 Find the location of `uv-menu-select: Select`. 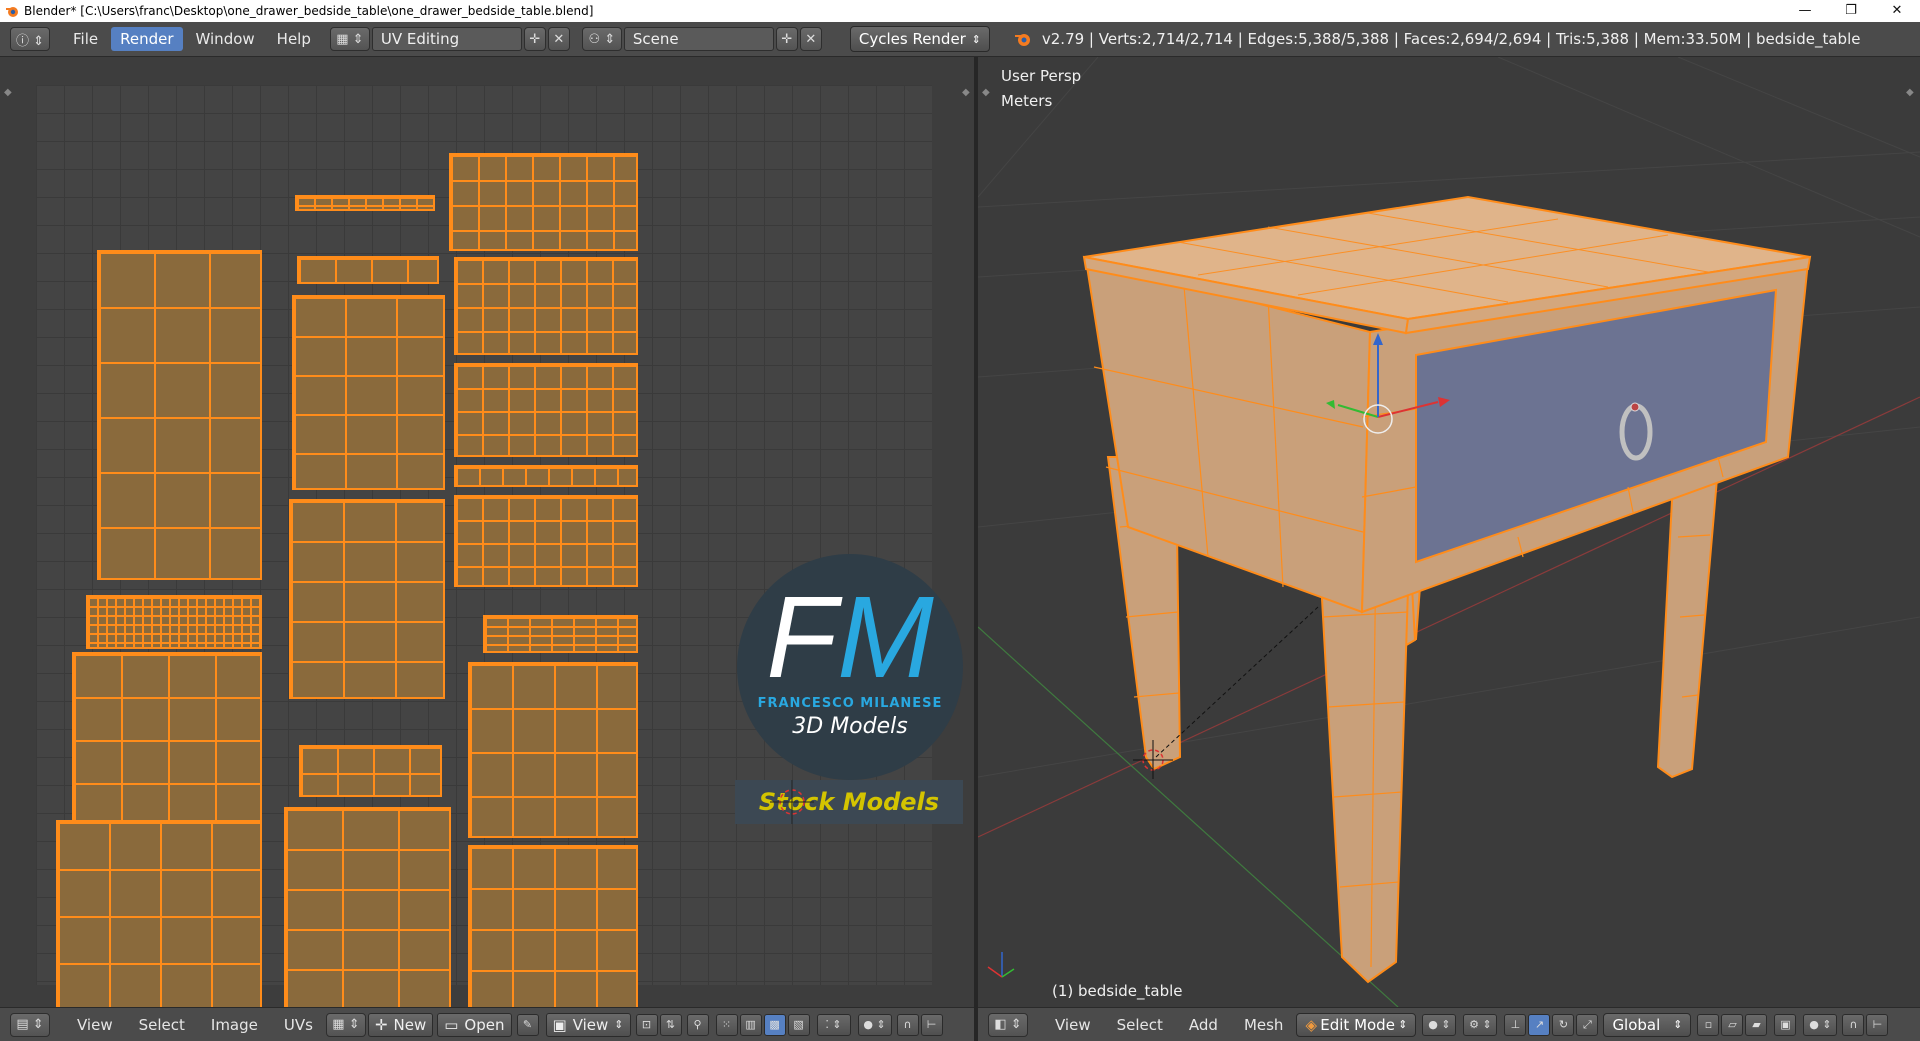

uv-menu-select: Select is located at coordinates (162, 1025).